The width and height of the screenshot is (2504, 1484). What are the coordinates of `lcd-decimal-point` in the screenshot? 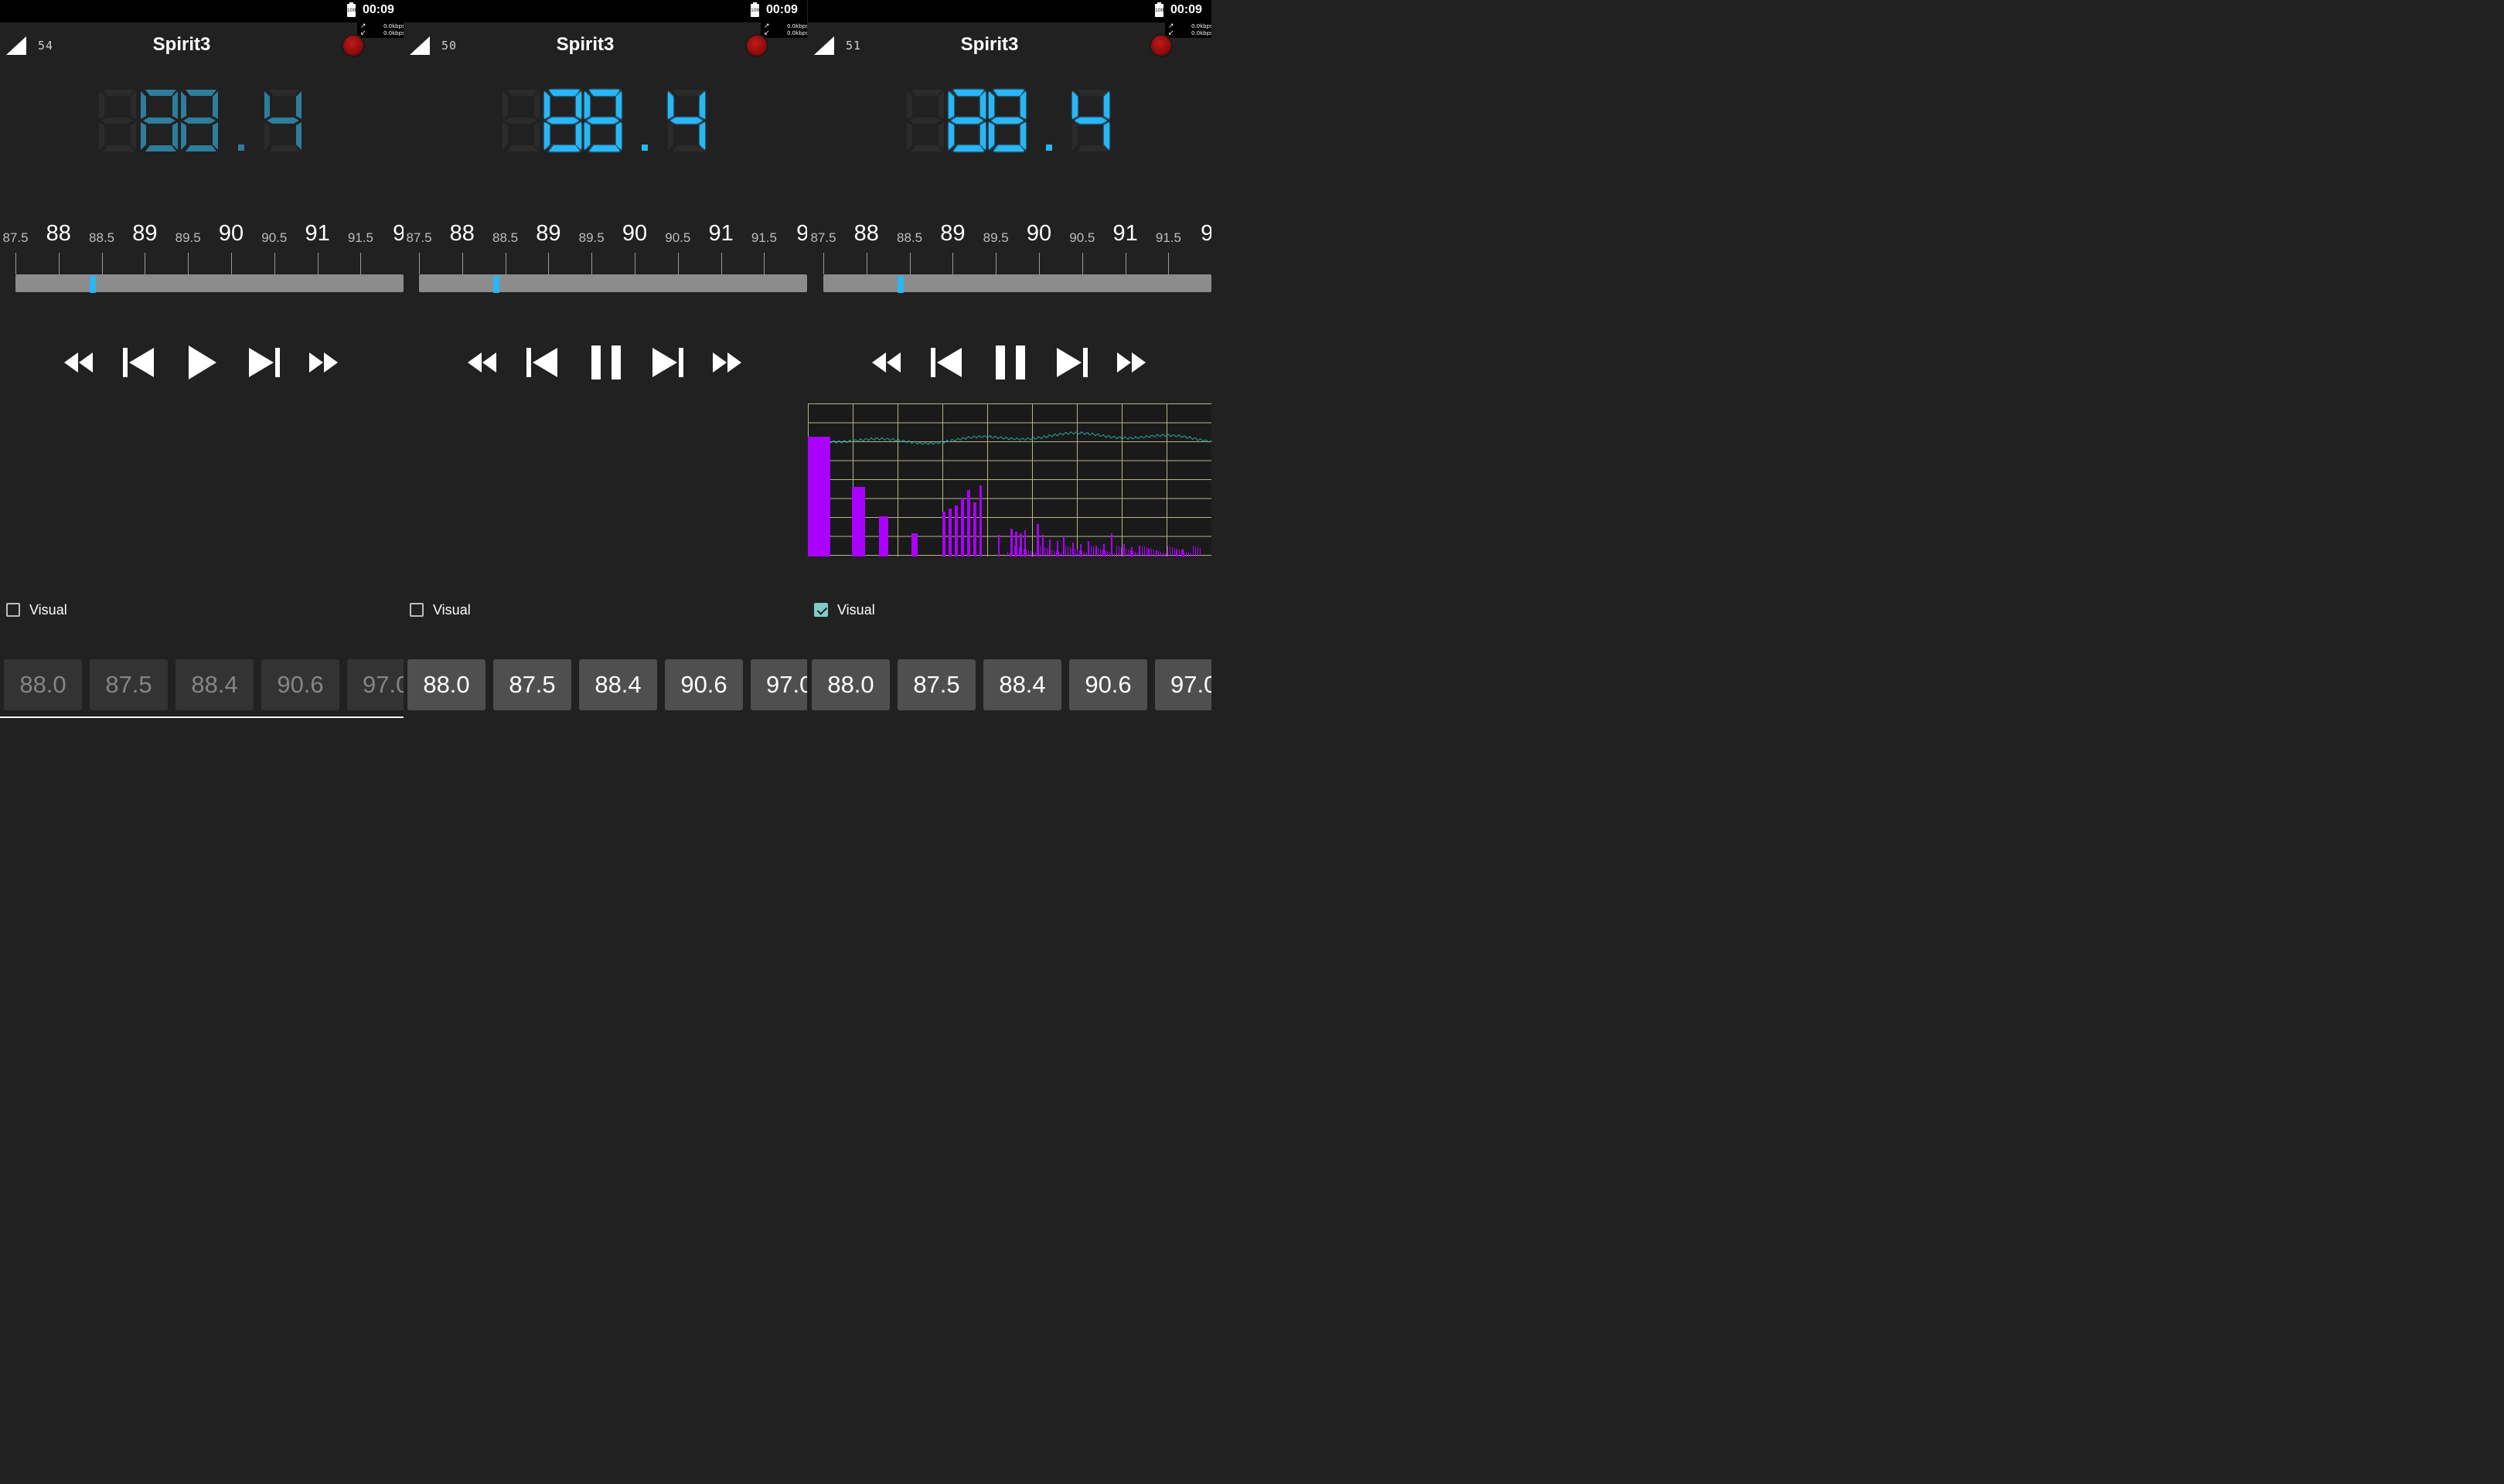 It's located at (241, 148).